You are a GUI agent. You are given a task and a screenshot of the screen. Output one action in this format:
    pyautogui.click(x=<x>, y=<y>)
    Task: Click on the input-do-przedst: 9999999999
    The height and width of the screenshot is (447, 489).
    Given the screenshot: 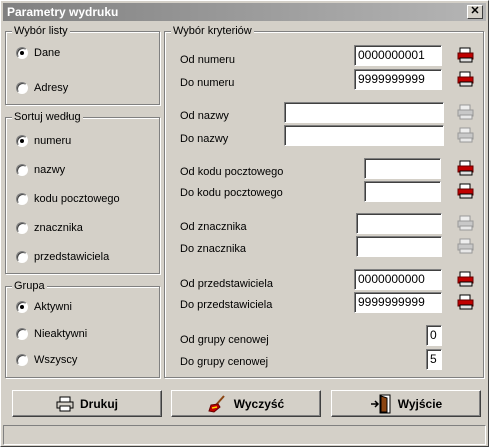 What is the action you would take?
    pyautogui.click(x=398, y=302)
    